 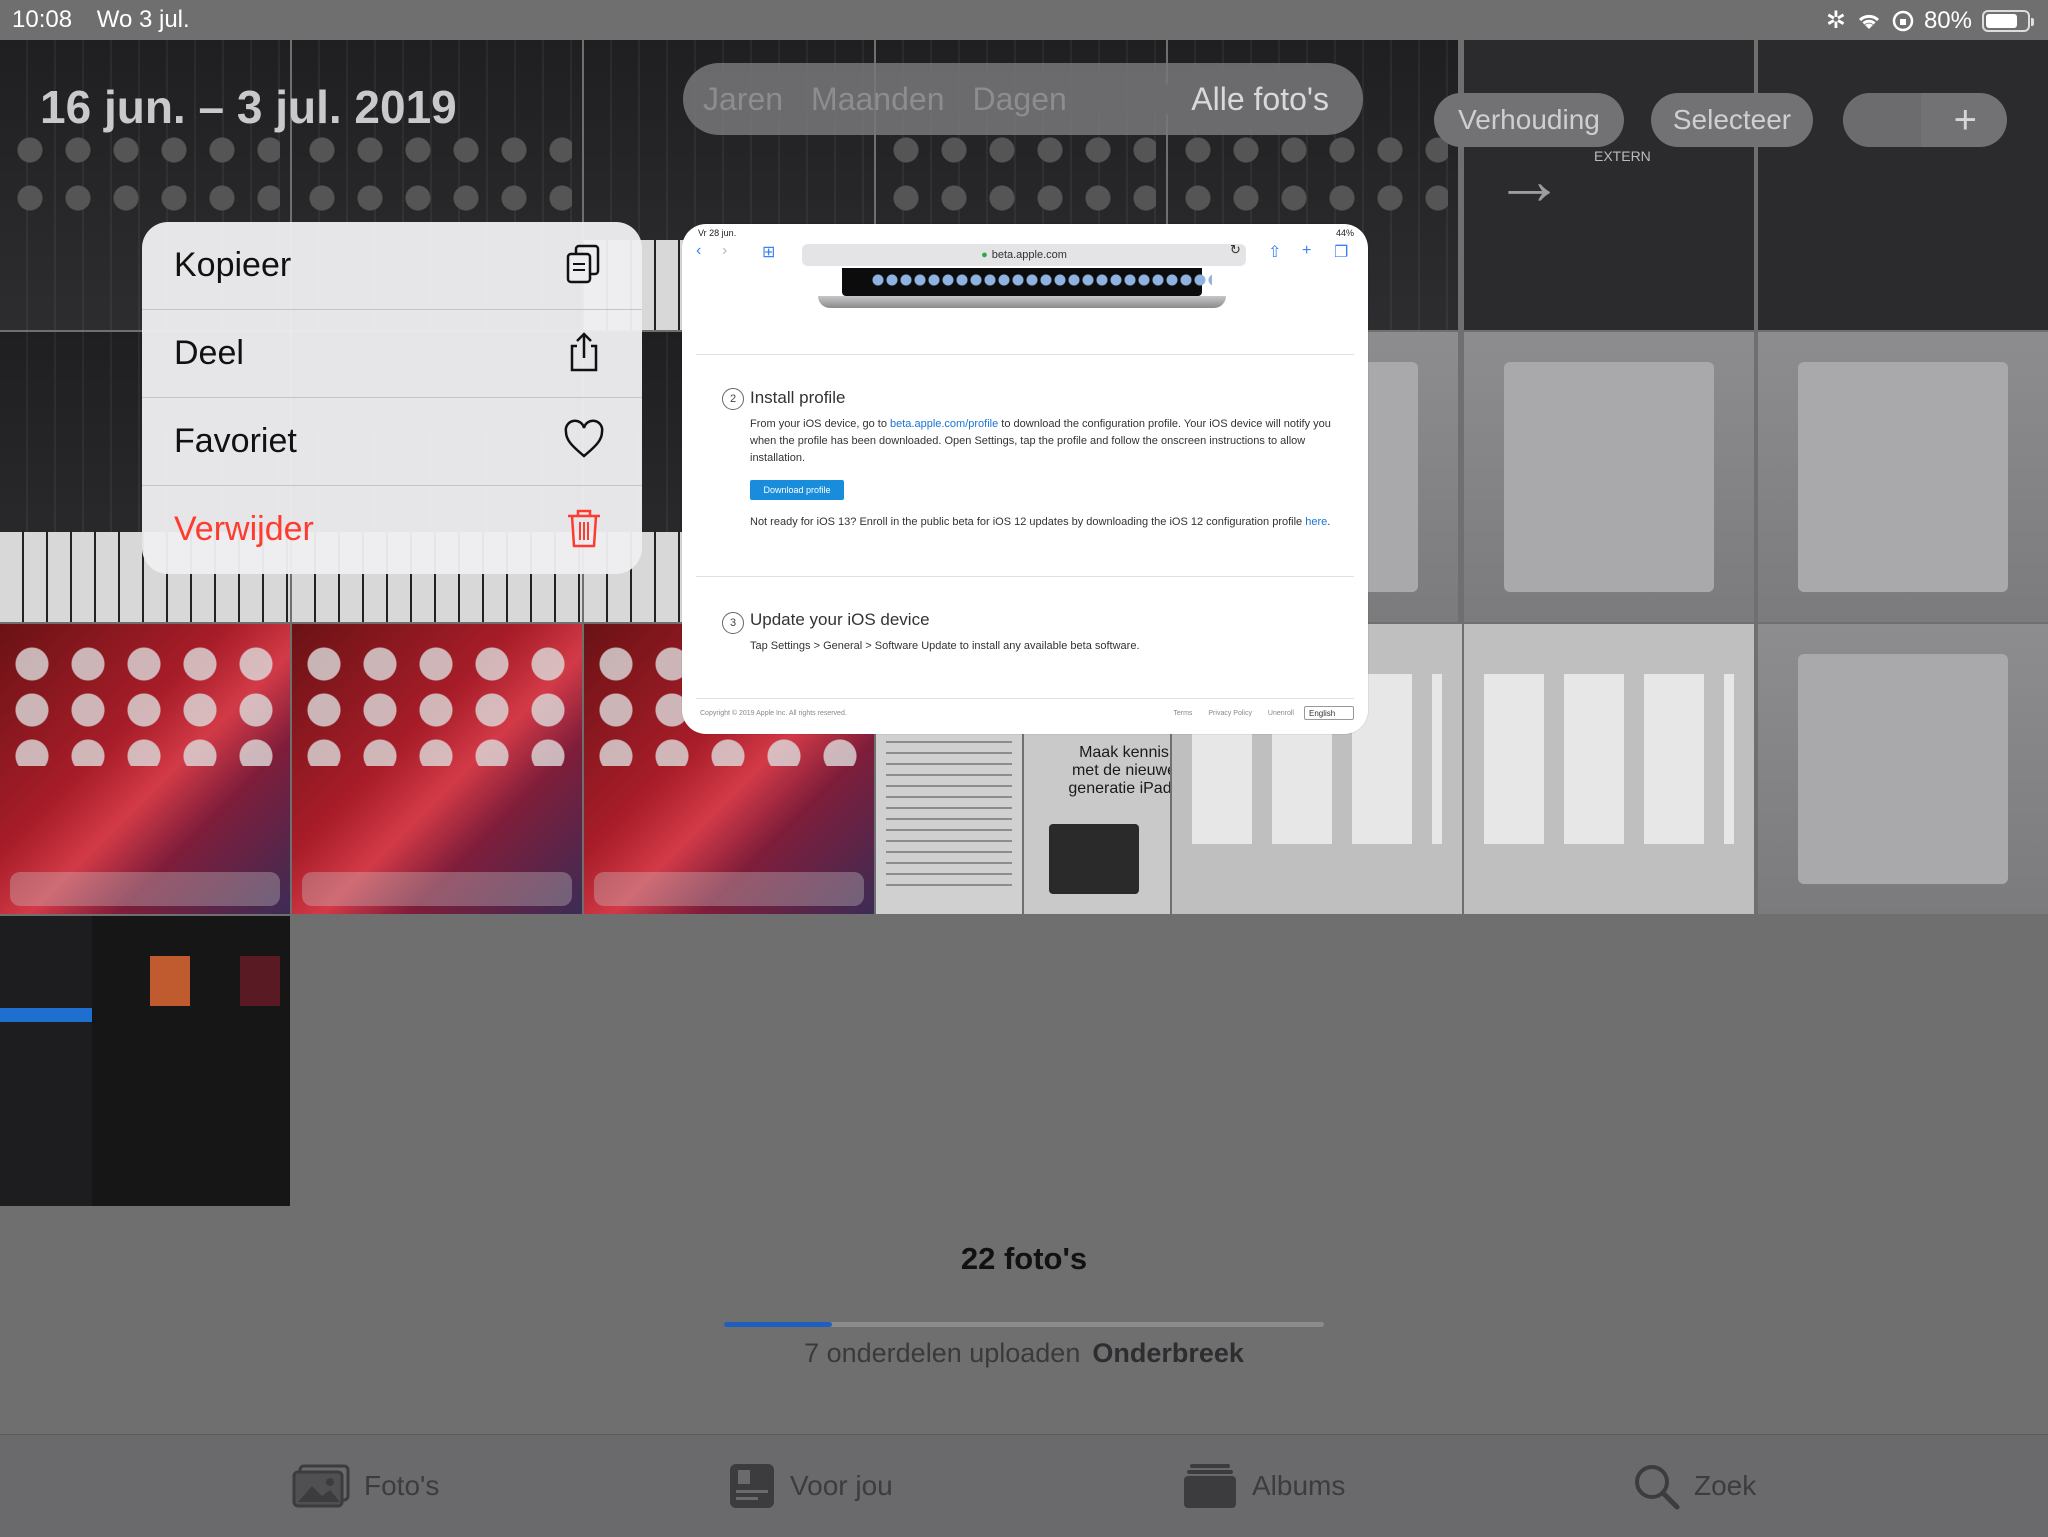 What do you see at coordinates (1260, 99) in the screenshot?
I see `tab-all-photos: Alle foto's` at bounding box center [1260, 99].